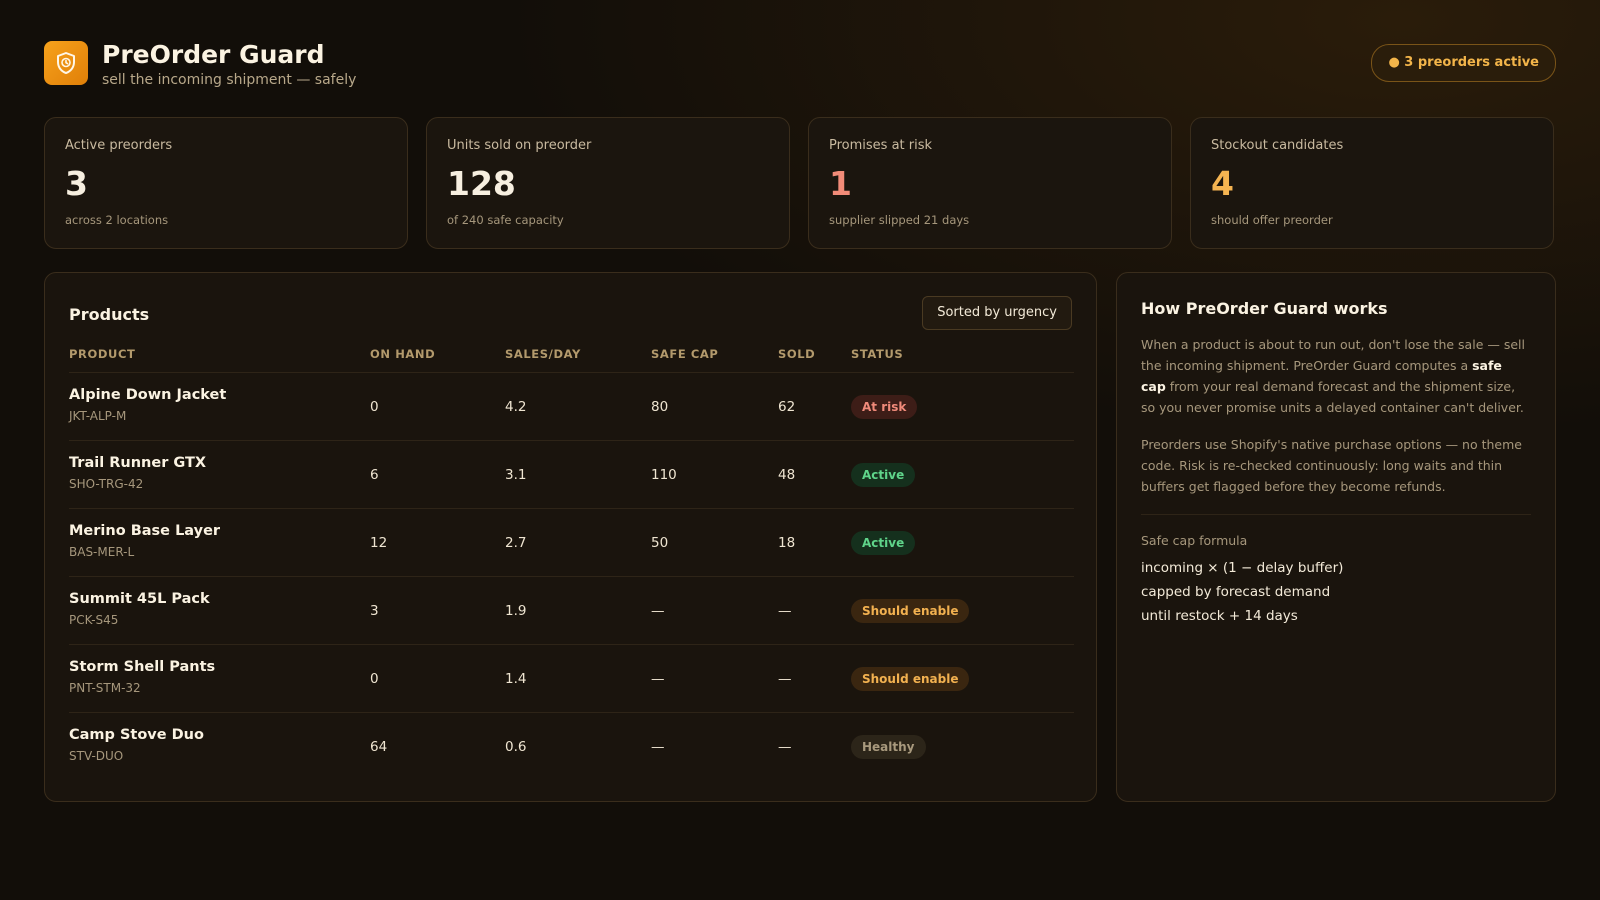 This screenshot has height=900, width=1600. I want to click on column-header-safe-cap: SAFE CAP, so click(684, 354).